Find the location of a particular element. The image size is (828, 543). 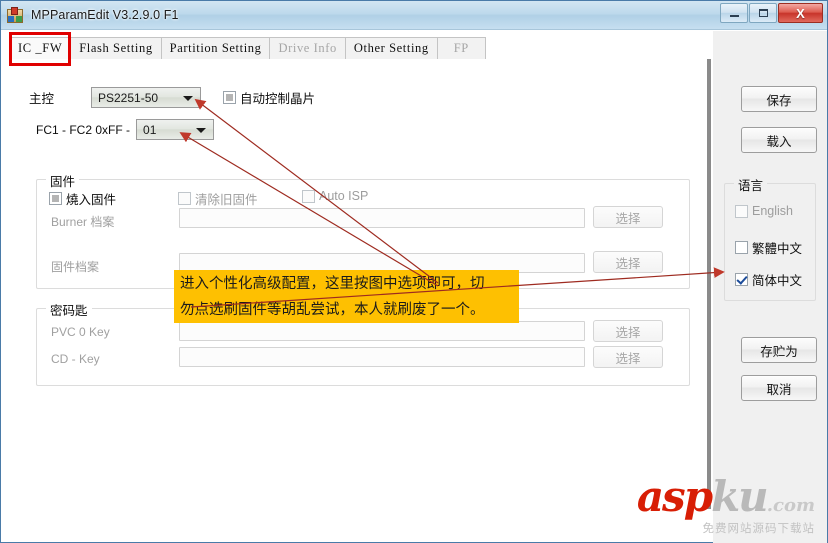

fc-prefix-label: FC1 - FC2 0xFF - is located at coordinates (83, 129).